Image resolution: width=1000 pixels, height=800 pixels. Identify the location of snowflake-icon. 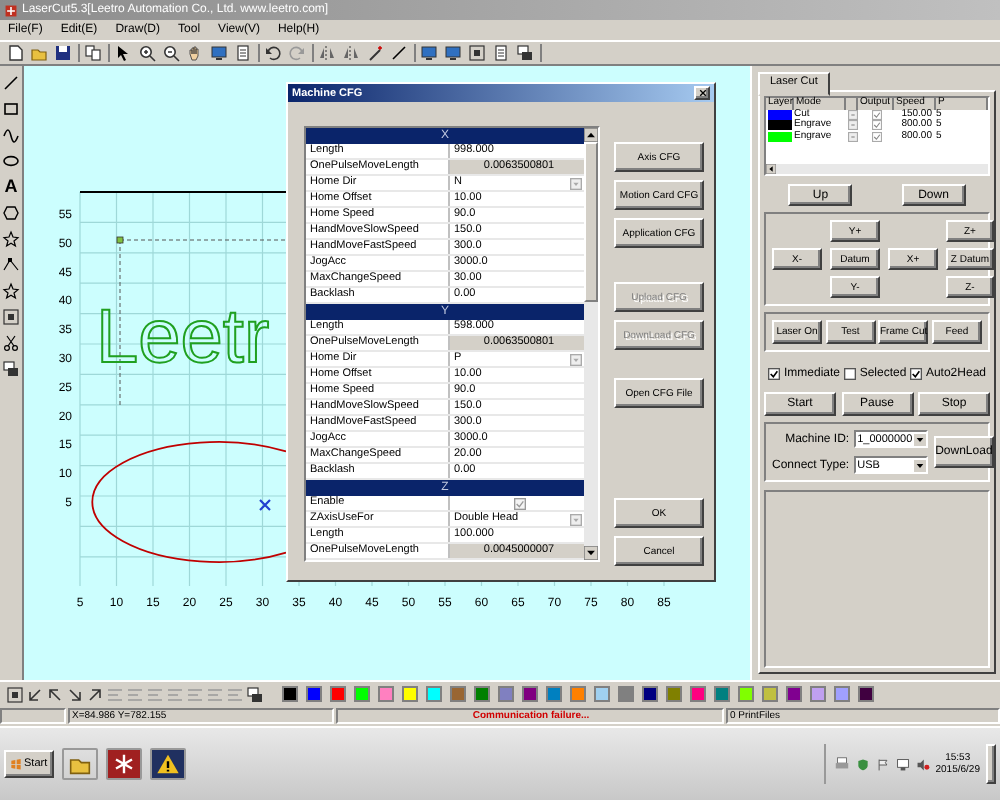
(123, 764).